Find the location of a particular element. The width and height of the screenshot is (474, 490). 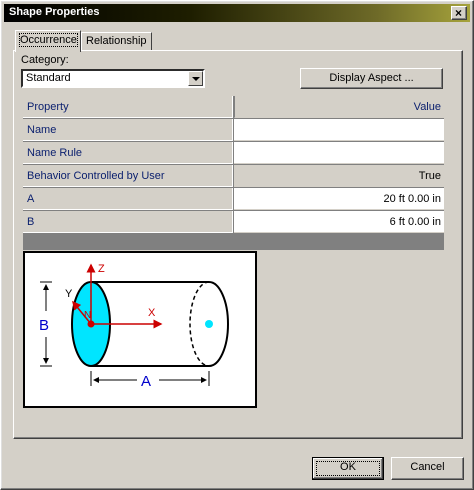

category-label: Category: is located at coordinates (45, 60).